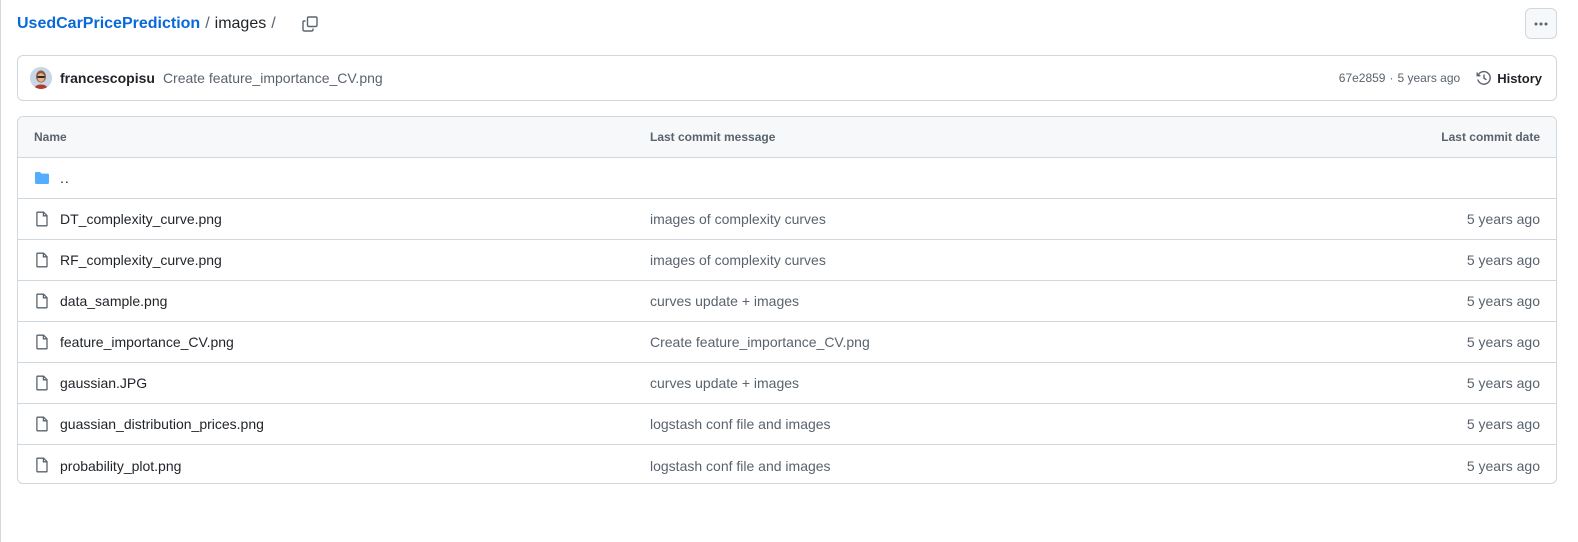  What do you see at coordinates (1362, 78) in the screenshot?
I see `commit-sha-link: 67e2859` at bounding box center [1362, 78].